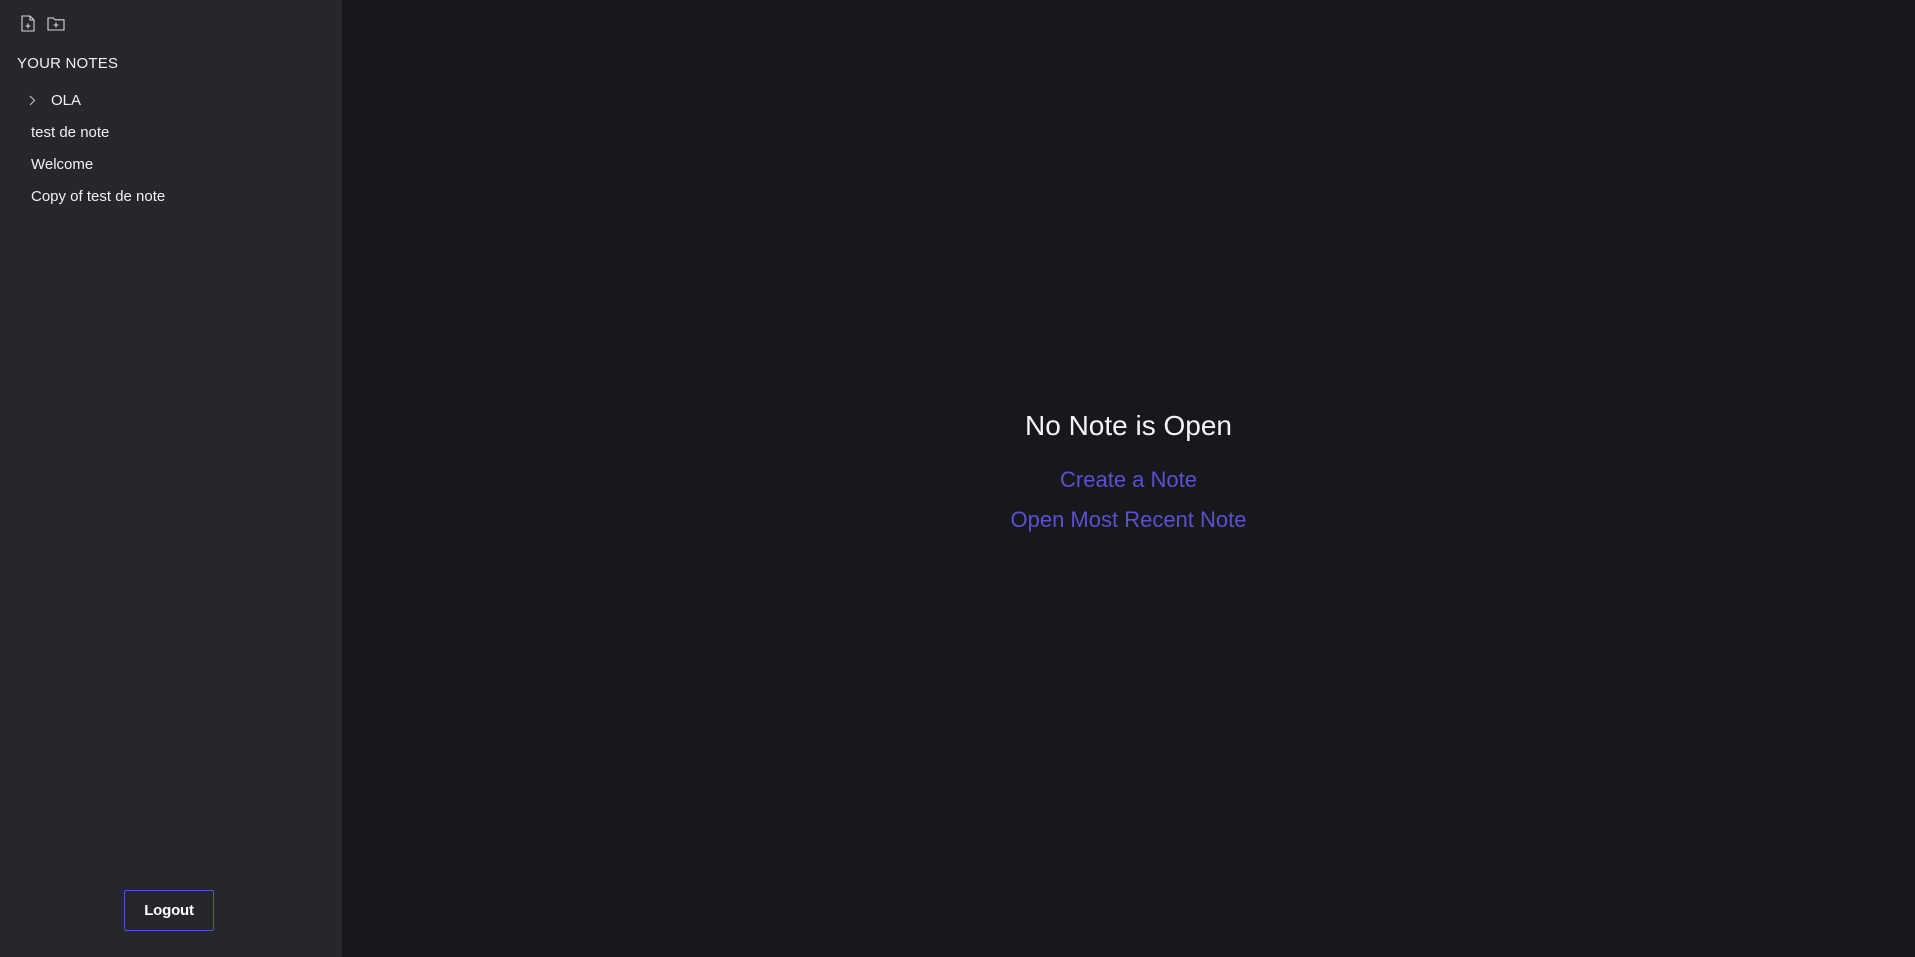 The image size is (1915, 957). Describe the element at coordinates (42, 23) in the screenshot. I see `sidebar-toolbar` at that location.